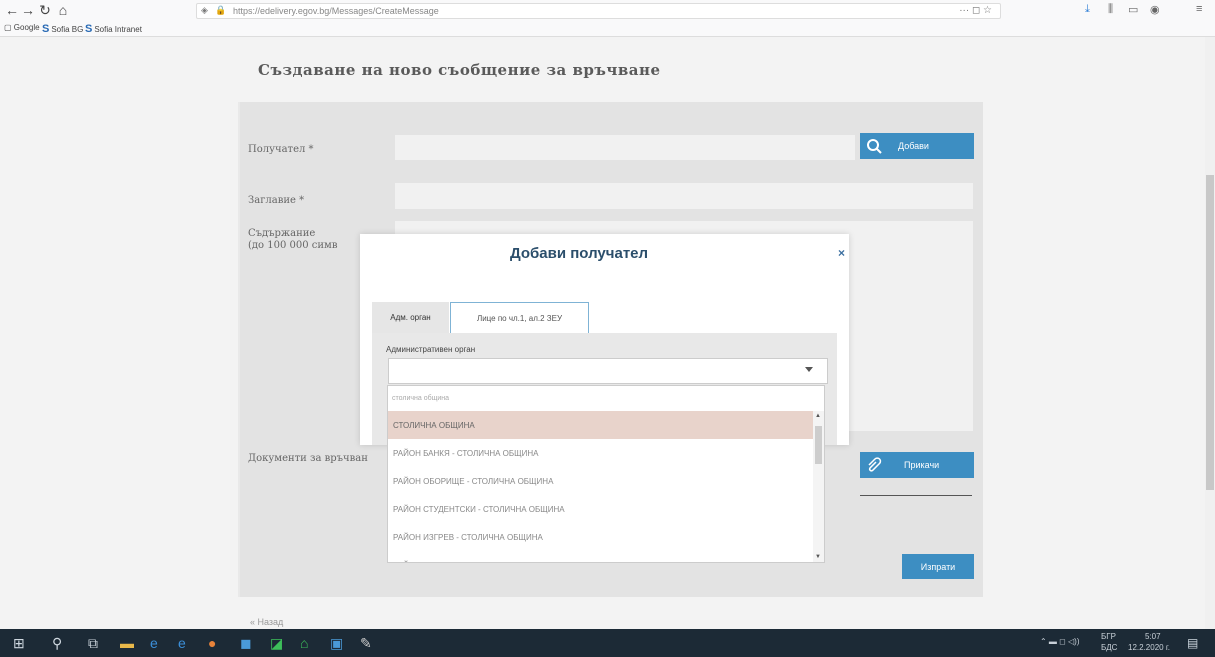  I want to click on content-label-line2: (до 100 000 симв, so click(293, 245).